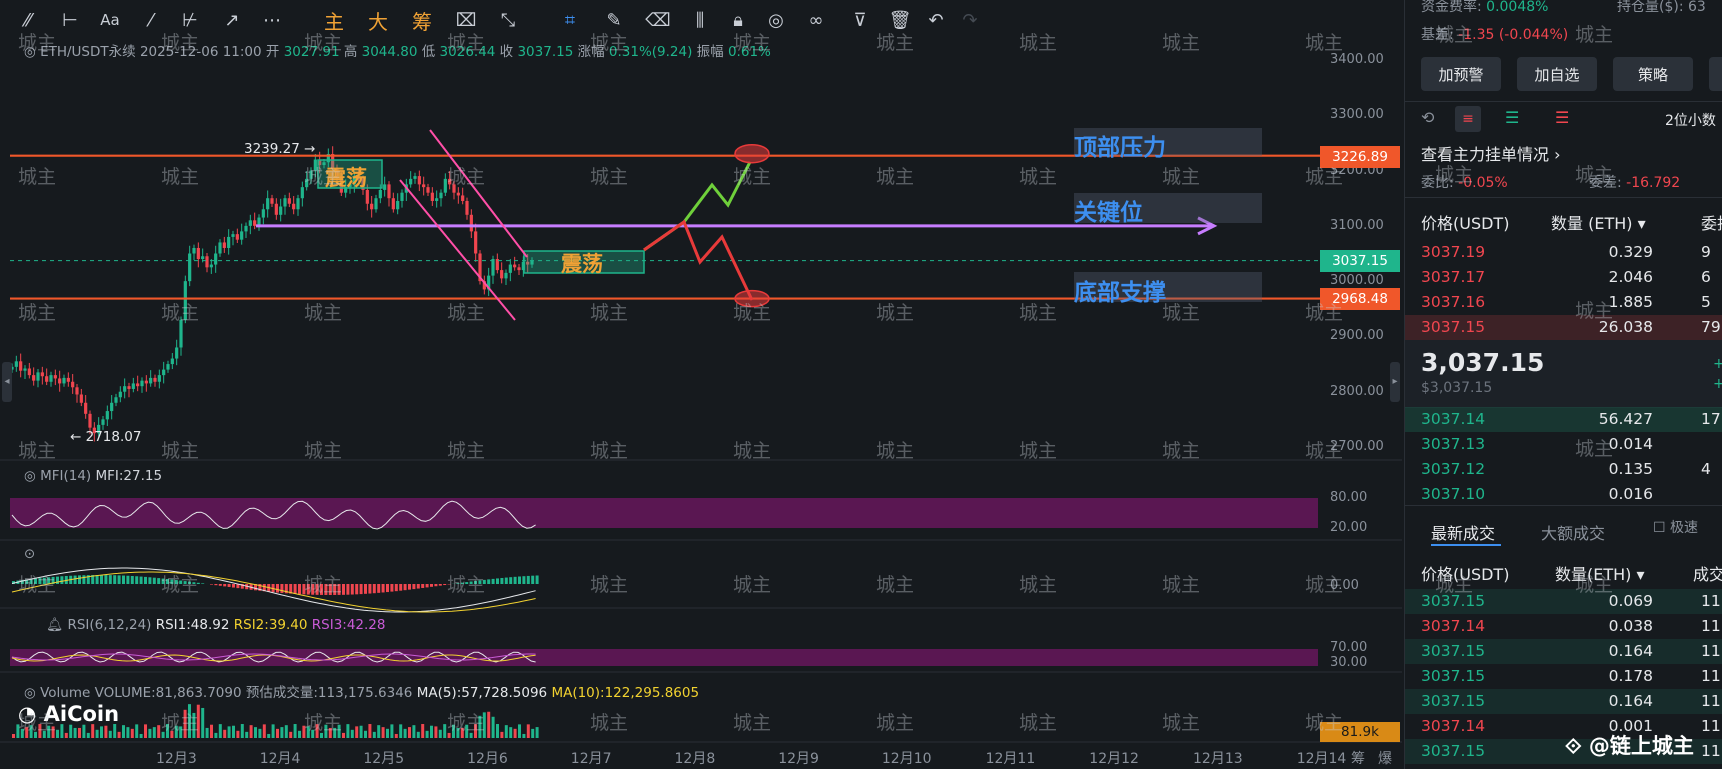 This screenshot has height=769, width=1722. I want to click on screenshot-icon: ⌧, so click(466, 20).